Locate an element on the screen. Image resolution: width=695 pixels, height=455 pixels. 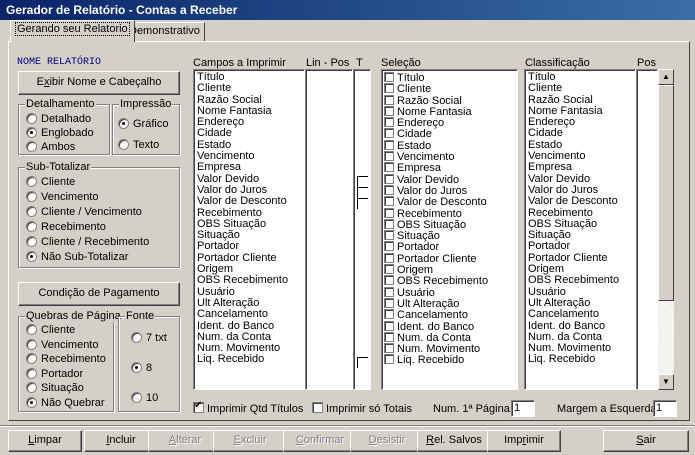
detalhamento-radio-0: Detalhado is located at coordinates (58, 119).